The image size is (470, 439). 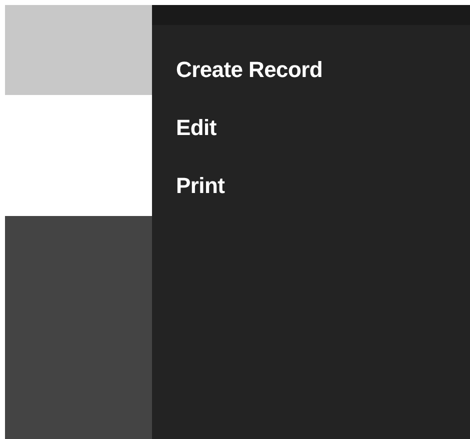 I want to click on menu-item: Edit, so click(x=196, y=128).